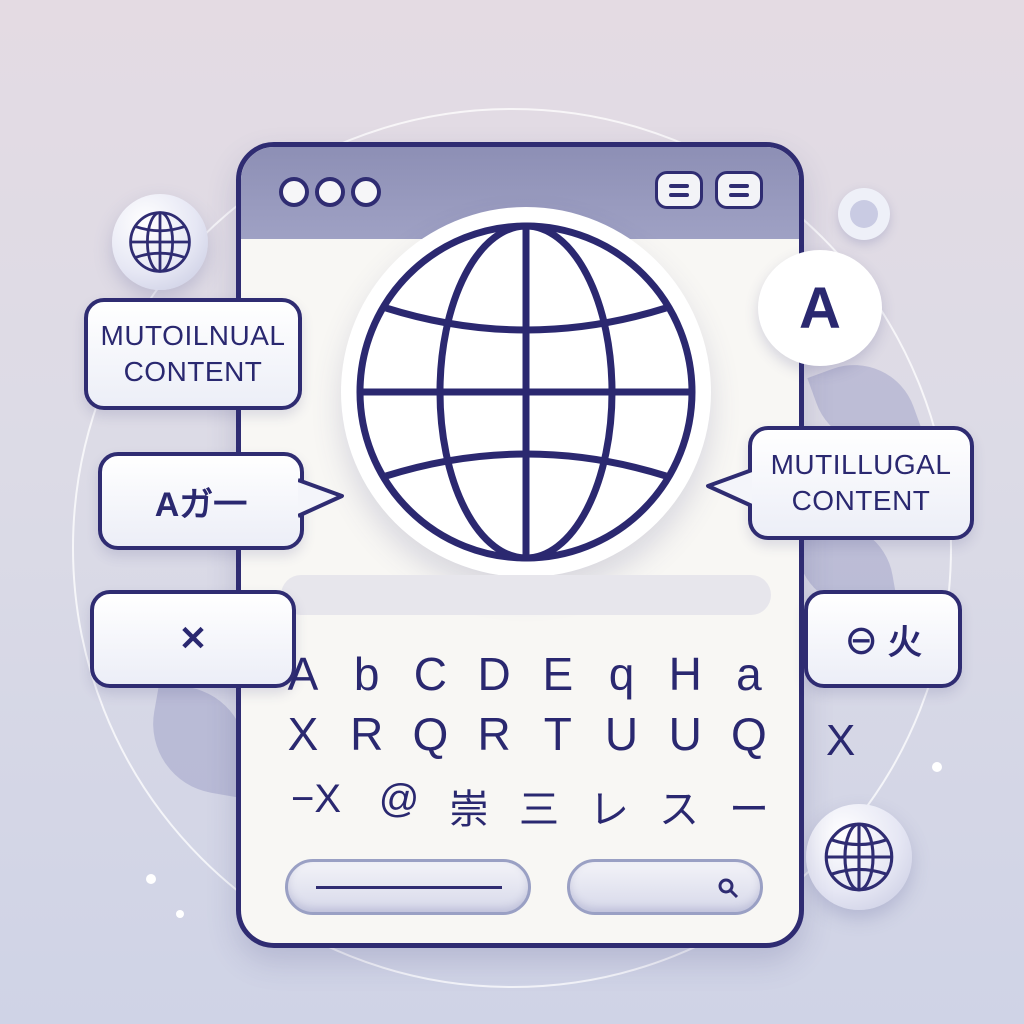 The image size is (1024, 1024). I want to click on key: 崇, so click(469, 806).